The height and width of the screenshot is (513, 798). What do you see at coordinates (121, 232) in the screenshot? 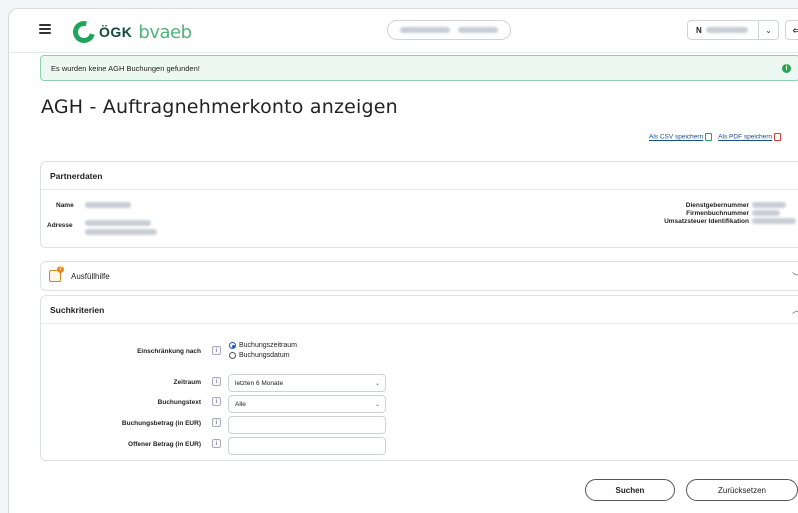
I see `address-value-line2` at bounding box center [121, 232].